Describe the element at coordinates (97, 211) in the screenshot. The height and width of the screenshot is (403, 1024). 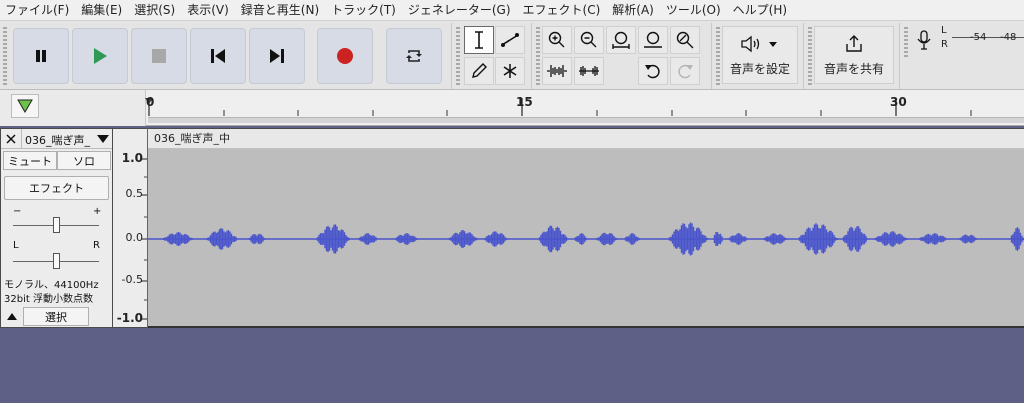
I see `gain-plus-label: +` at that location.